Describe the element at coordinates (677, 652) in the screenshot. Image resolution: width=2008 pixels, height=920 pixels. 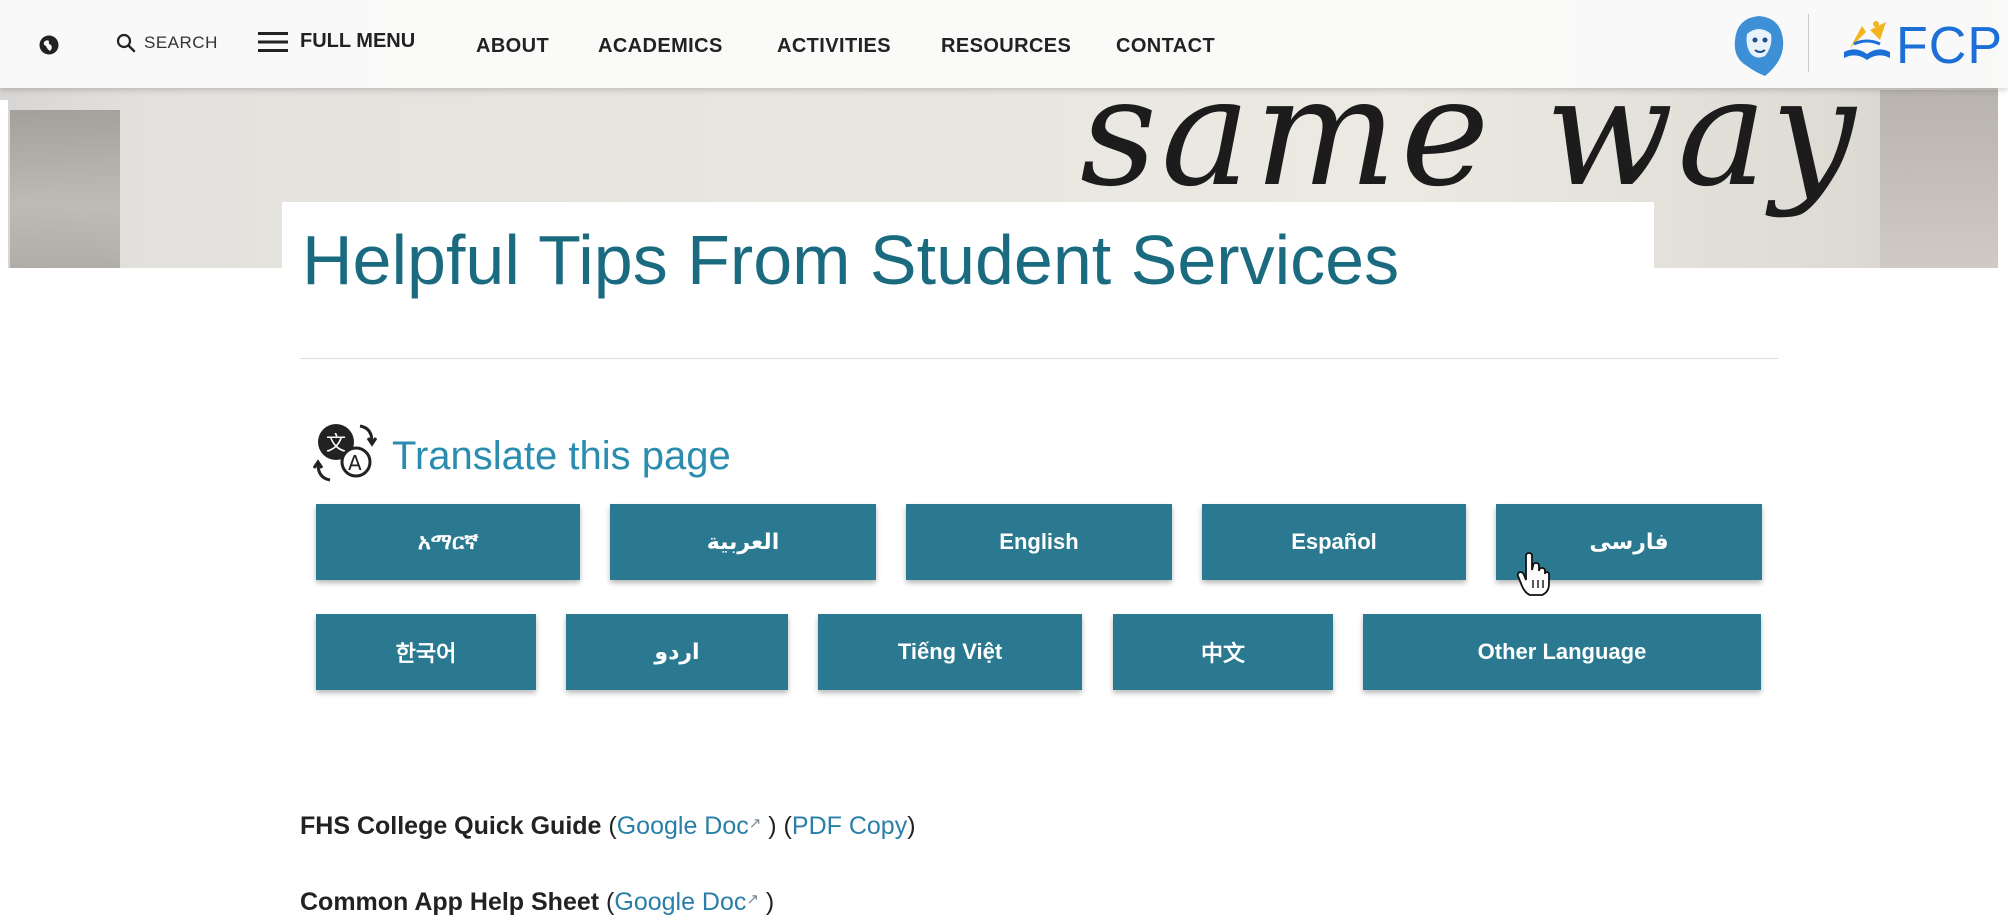
I see `lang-button-urdu: اردو` at that location.